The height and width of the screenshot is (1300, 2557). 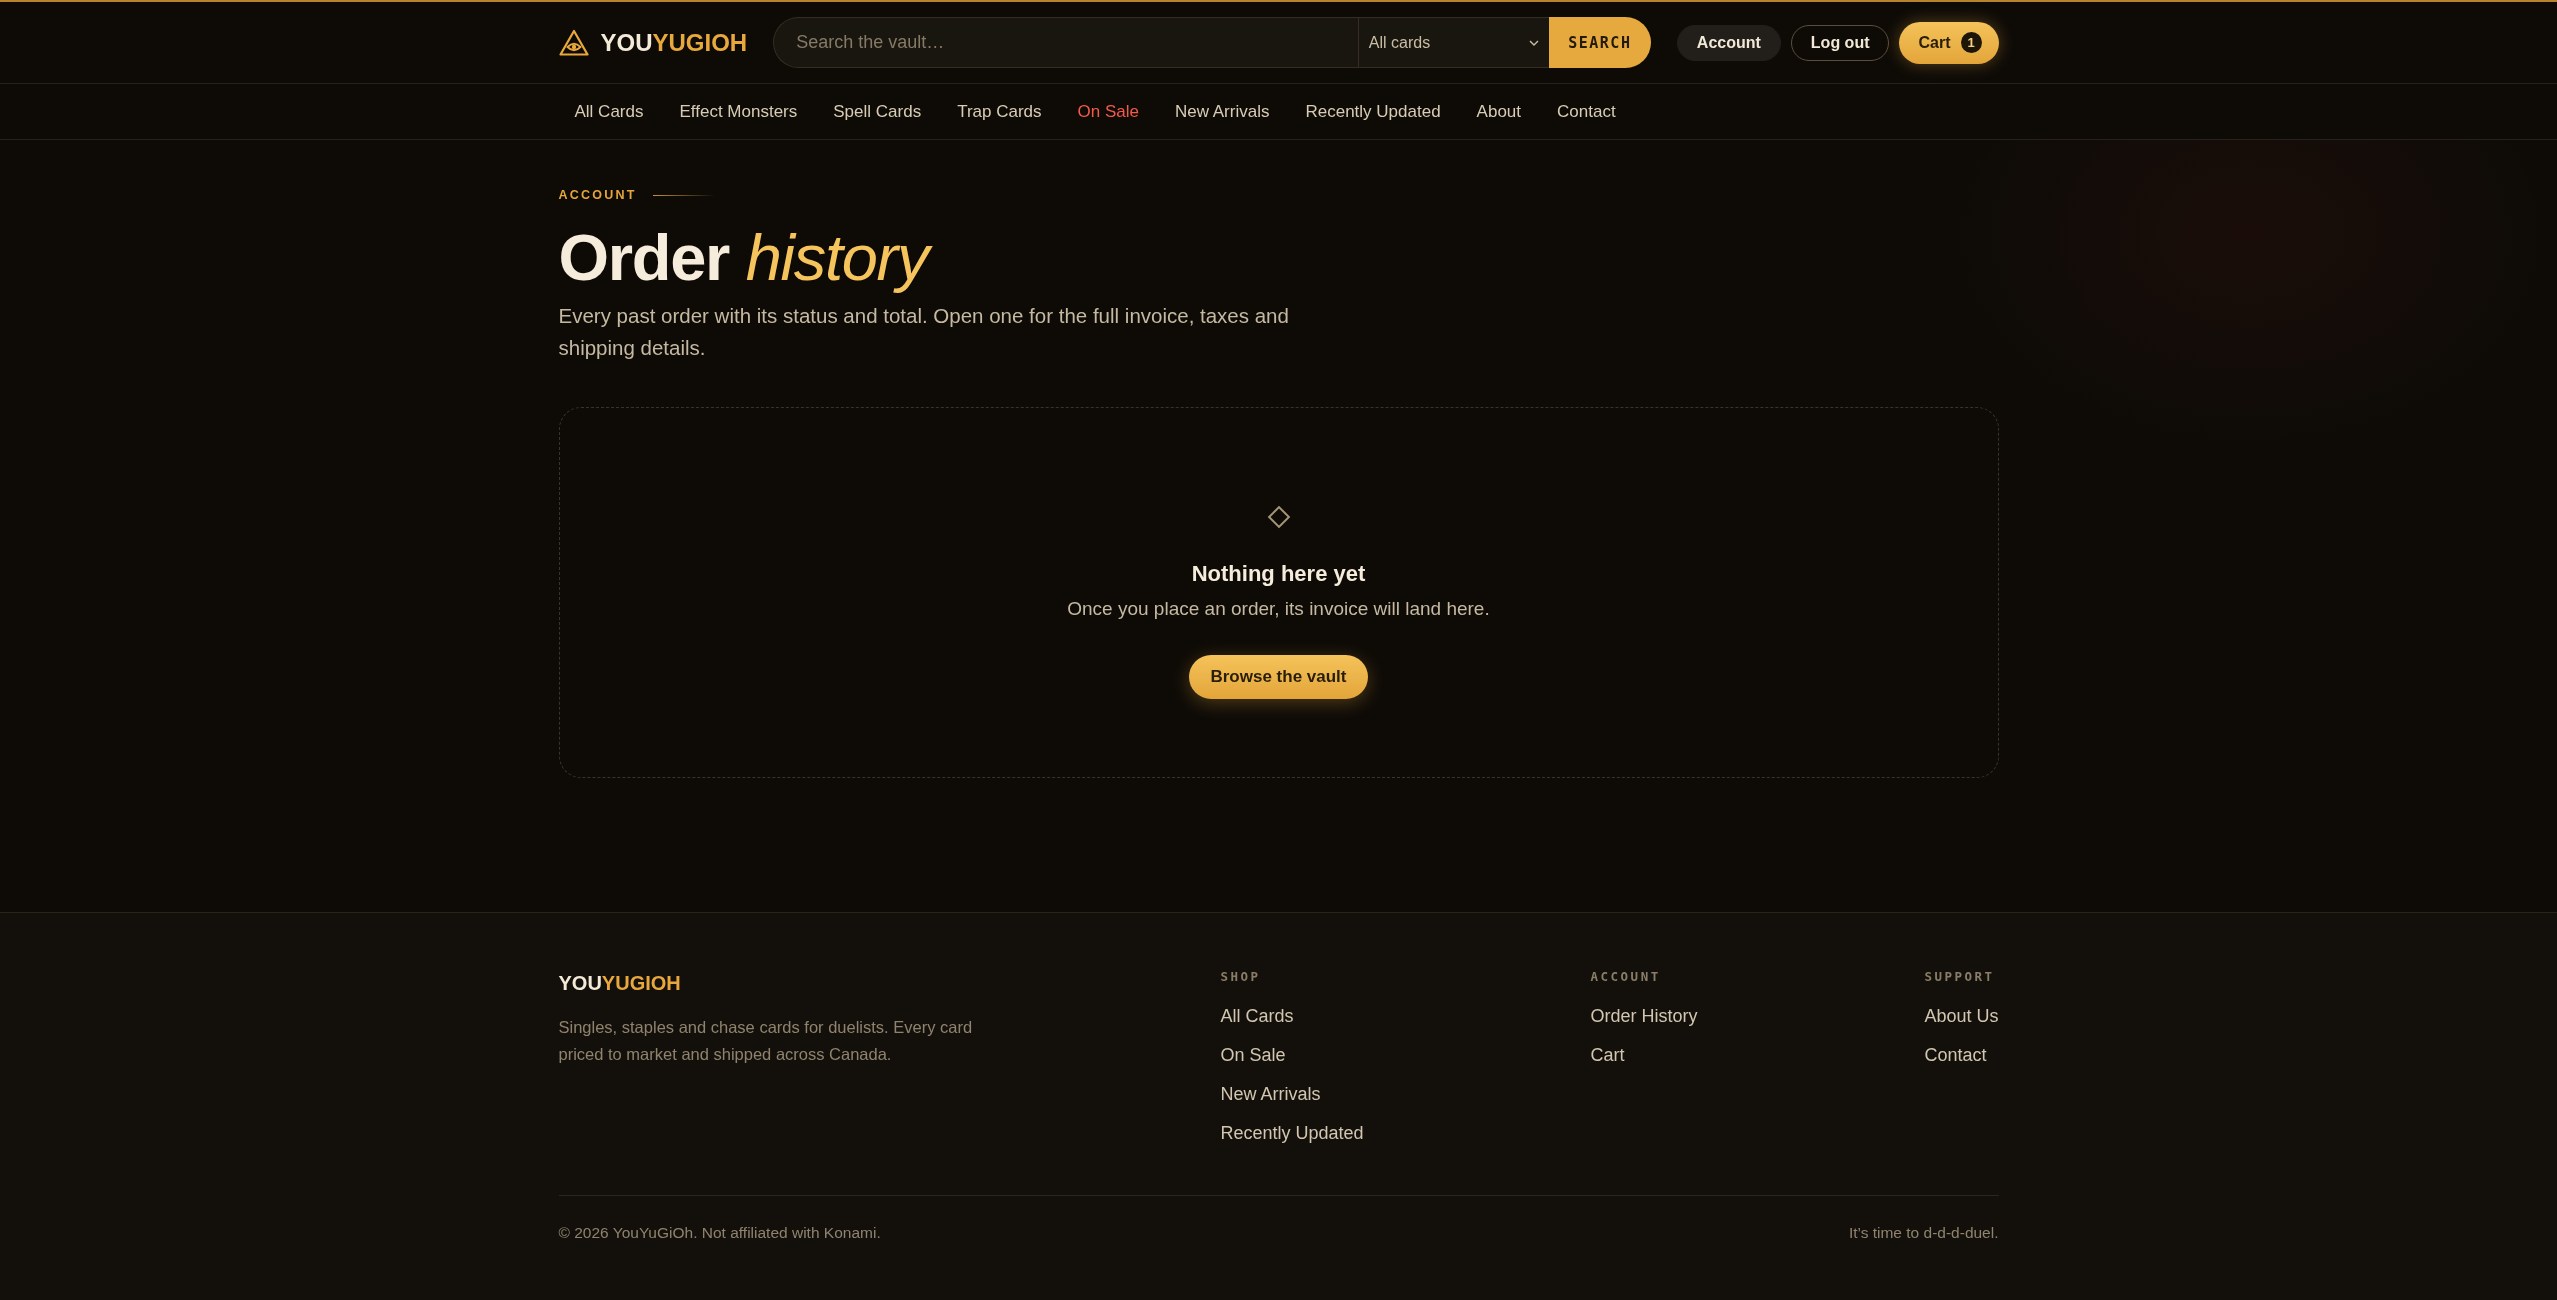 I want to click on diamond-icon, so click(x=1278, y=517).